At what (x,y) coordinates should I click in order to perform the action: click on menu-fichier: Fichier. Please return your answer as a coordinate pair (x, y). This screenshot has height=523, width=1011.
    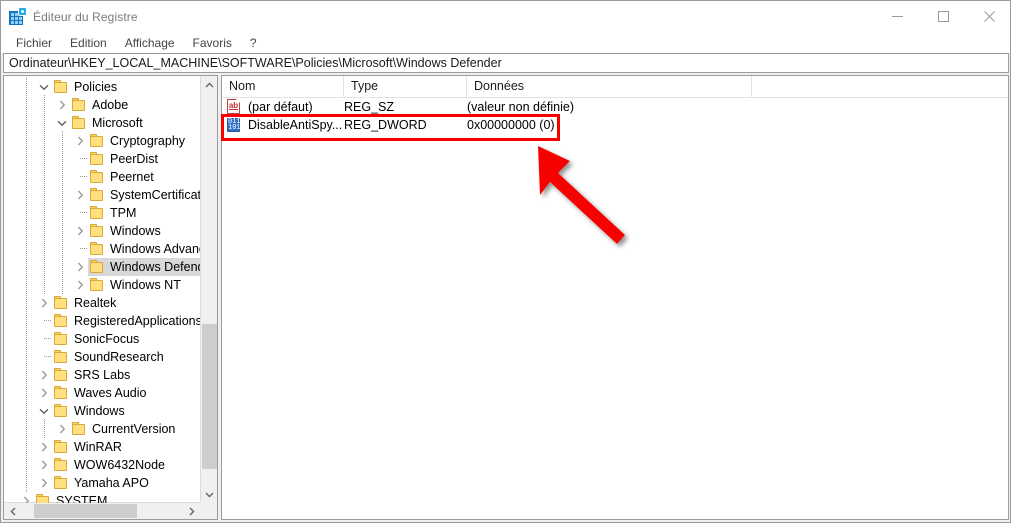
    Looking at the image, I should click on (34, 43).